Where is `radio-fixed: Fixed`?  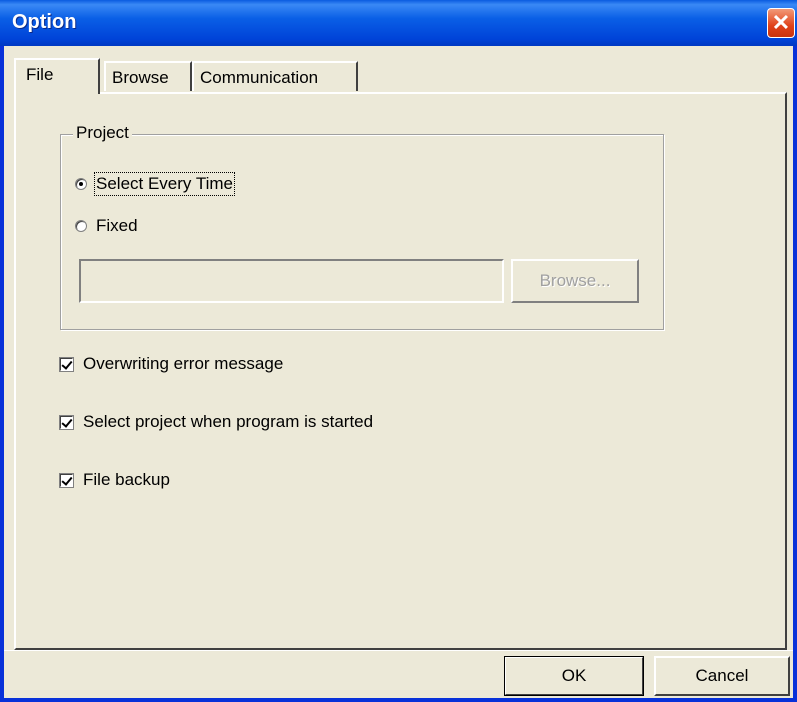
radio-fixed: Fixed is located at coordinates (106, 226).